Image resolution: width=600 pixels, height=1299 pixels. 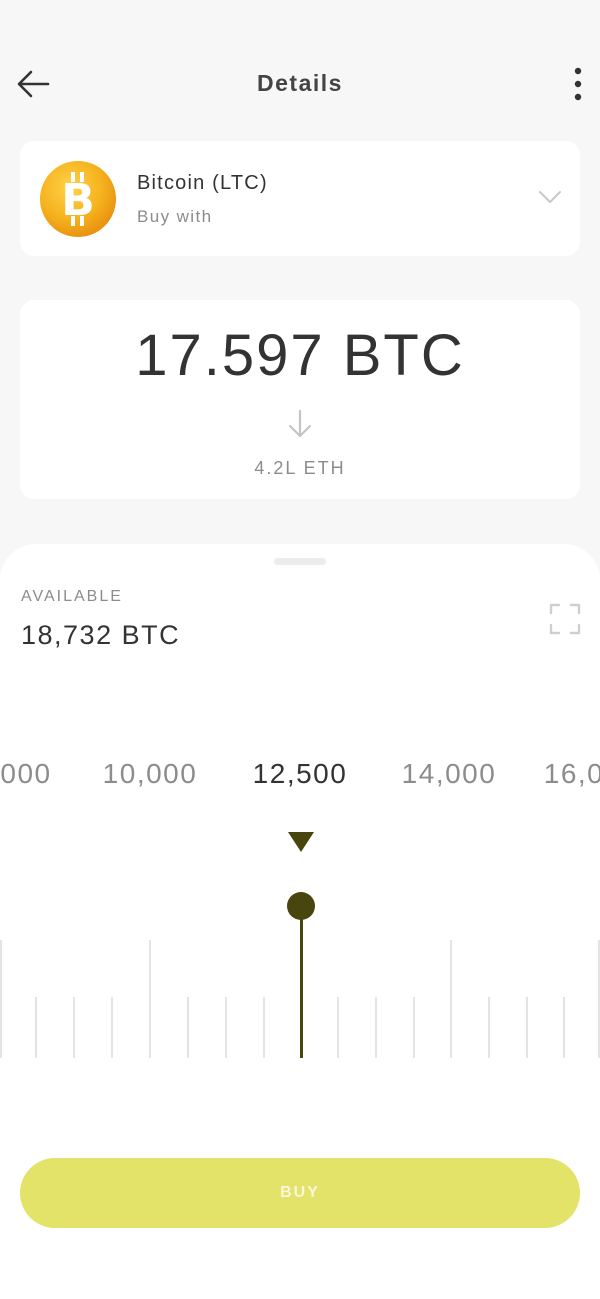 What do you see at coordinates (25, 774) in the screenshot?
I see `scale-label: 000` at bounding box center [25, 774].